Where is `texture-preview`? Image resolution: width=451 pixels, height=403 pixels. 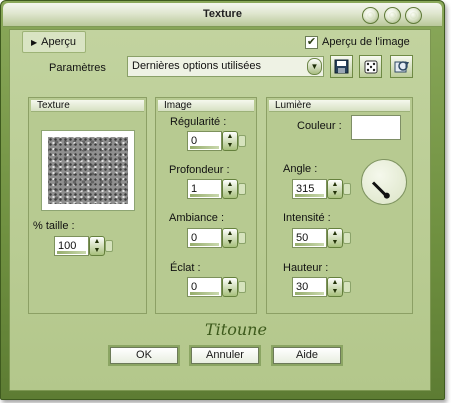 texture-preview is located at coordinates (88, 170).